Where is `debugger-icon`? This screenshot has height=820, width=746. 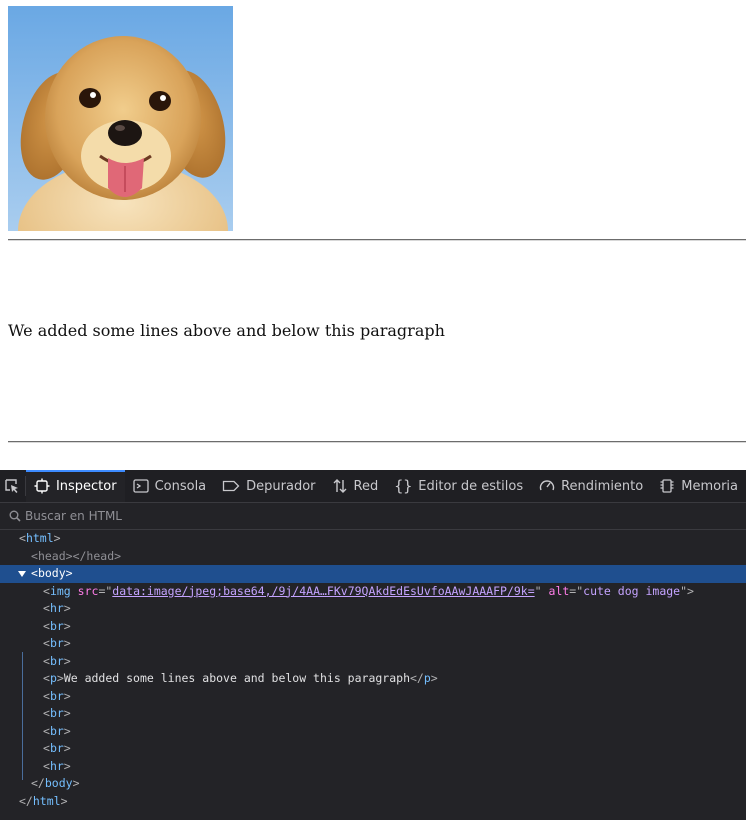
debugger-icon is located at coordinates (231, 486).